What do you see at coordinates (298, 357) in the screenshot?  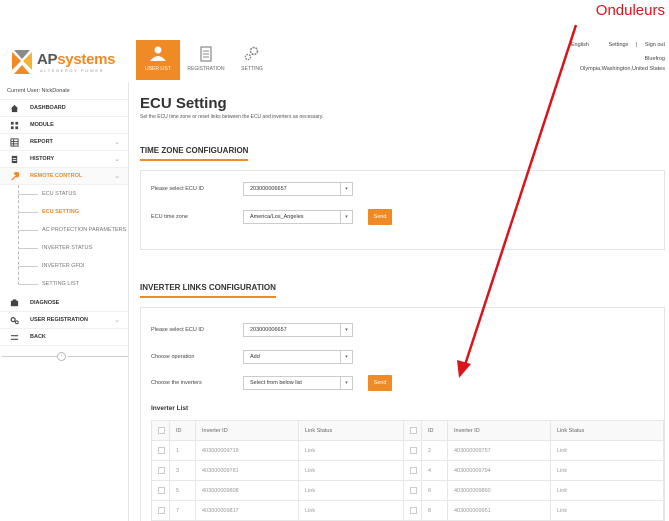 I see `operation-select: Add ▾` at bounding box center [298, 357].